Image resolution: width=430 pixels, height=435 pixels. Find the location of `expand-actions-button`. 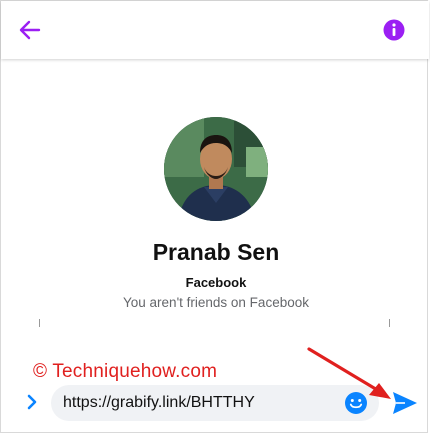

expand-actions-button is located at coordinates (32, 402).